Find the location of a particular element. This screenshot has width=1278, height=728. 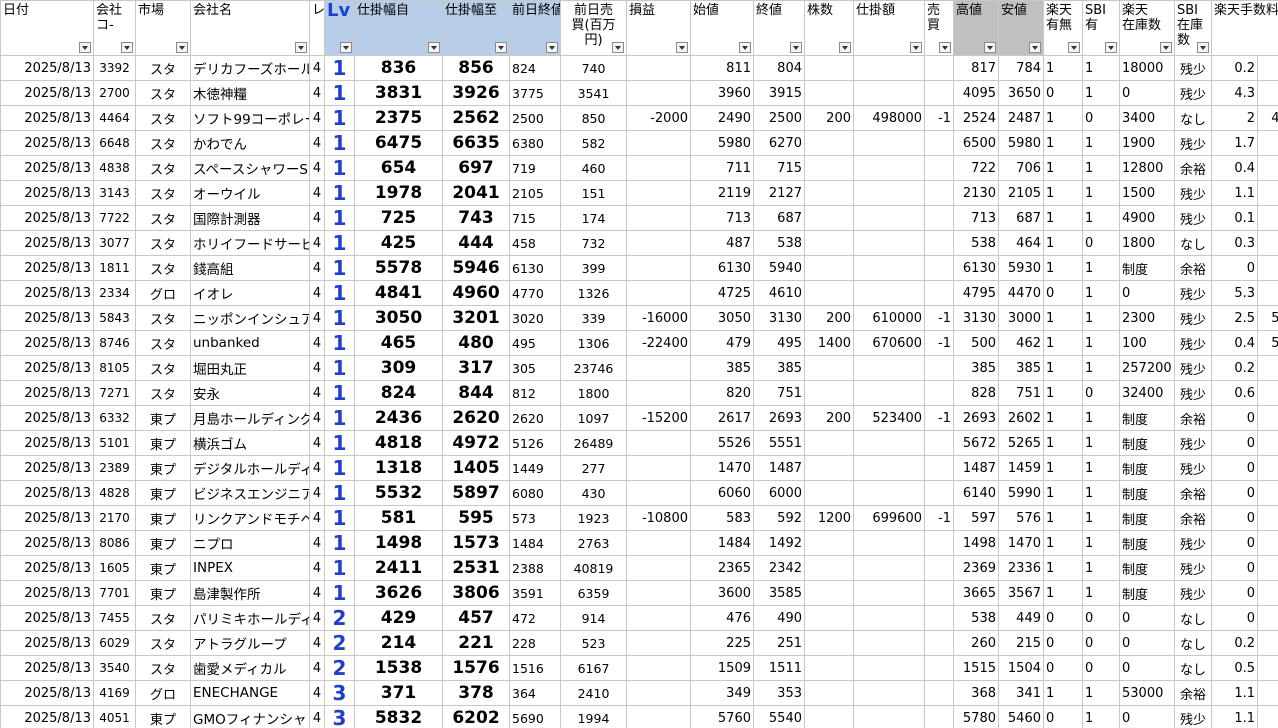

table-cell: 820 is located at coordinates (722, 393).